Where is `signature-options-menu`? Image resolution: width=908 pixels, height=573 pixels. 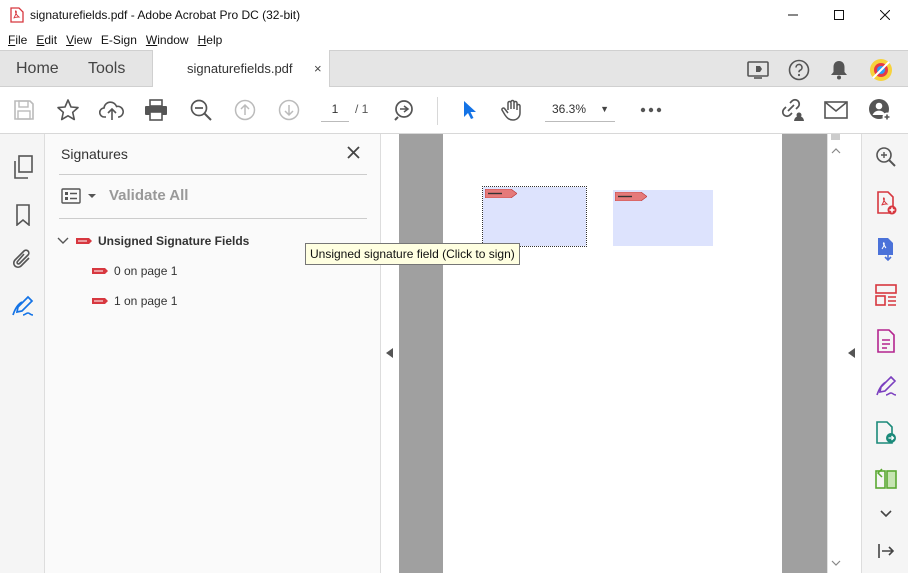 signature-options-menu is located at coordinates (81, 196).